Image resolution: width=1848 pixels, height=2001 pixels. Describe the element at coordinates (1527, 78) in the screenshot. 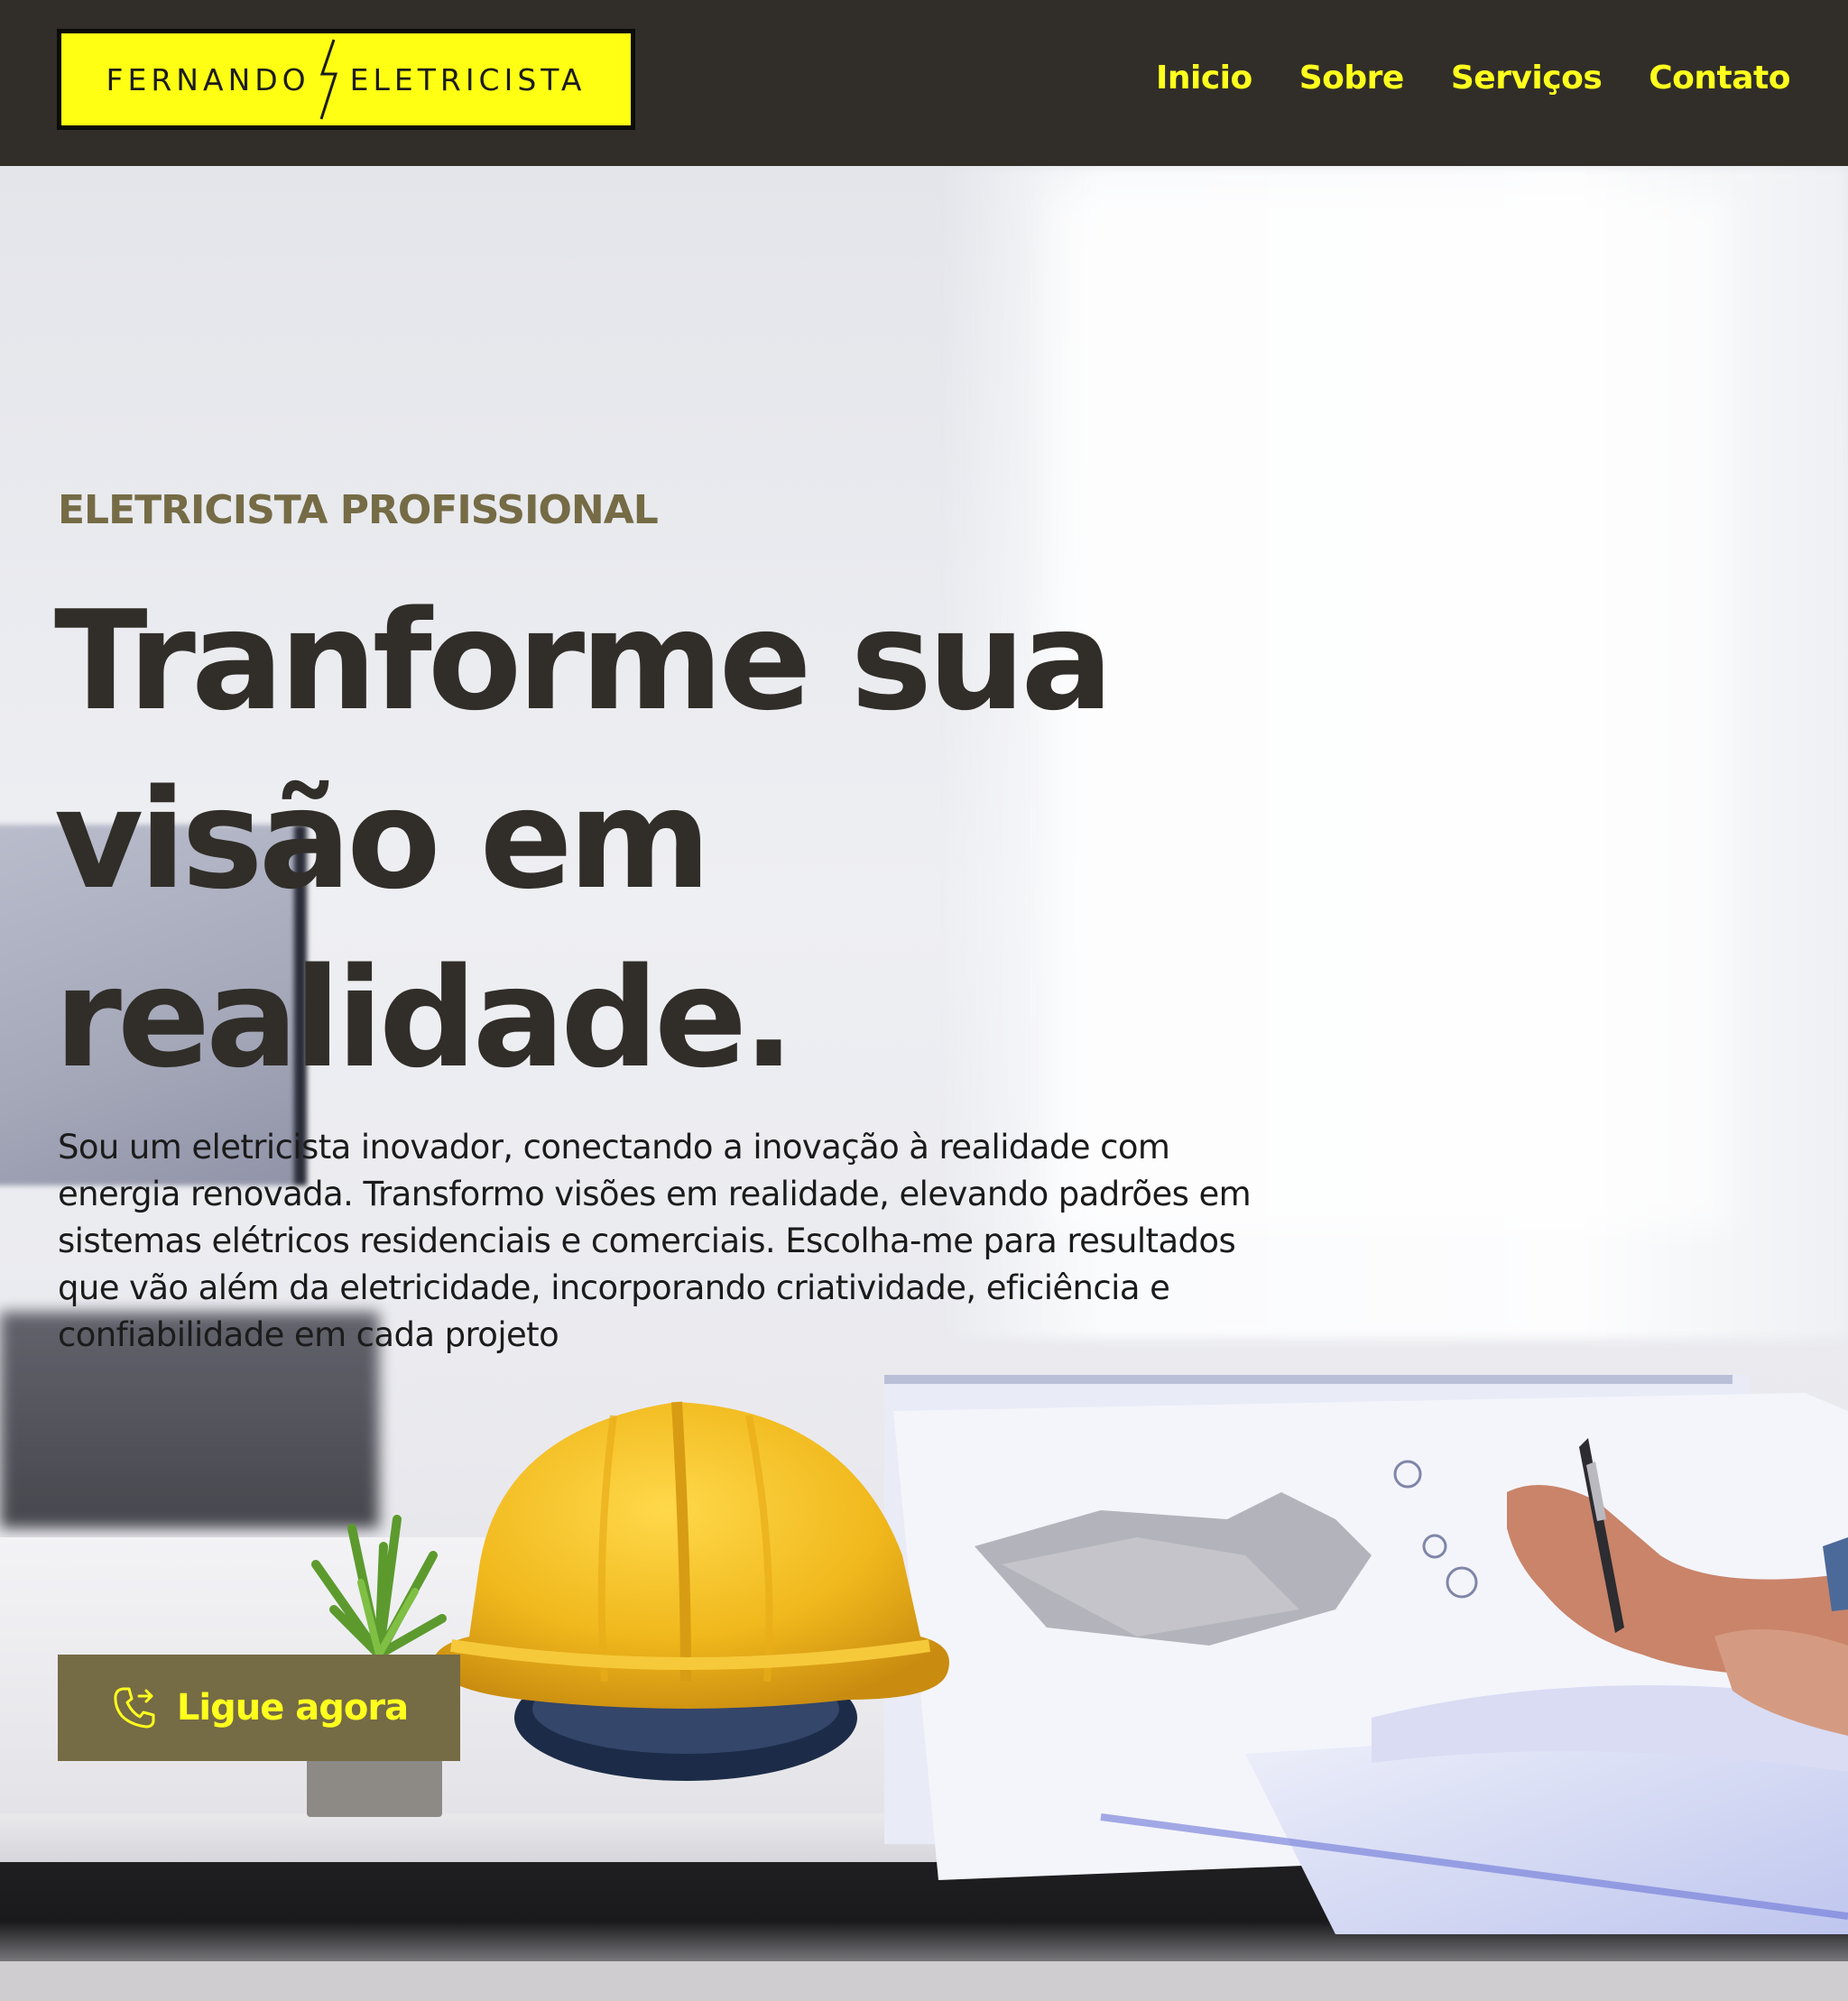

I see `nav-link-servicos: Serviços` at that location.